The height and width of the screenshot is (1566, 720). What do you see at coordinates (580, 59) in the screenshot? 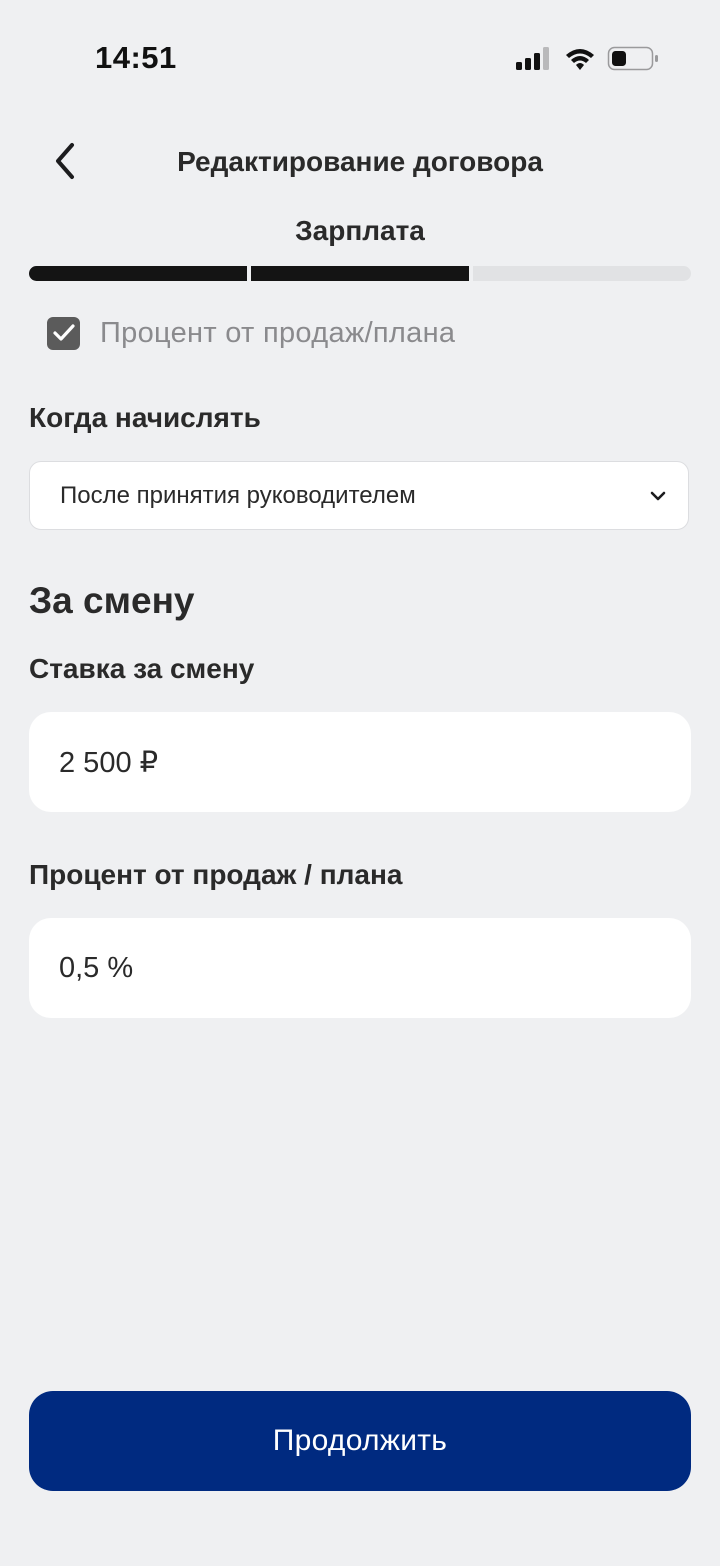
I see `wifi-icon` at bounding box center [580, 59].